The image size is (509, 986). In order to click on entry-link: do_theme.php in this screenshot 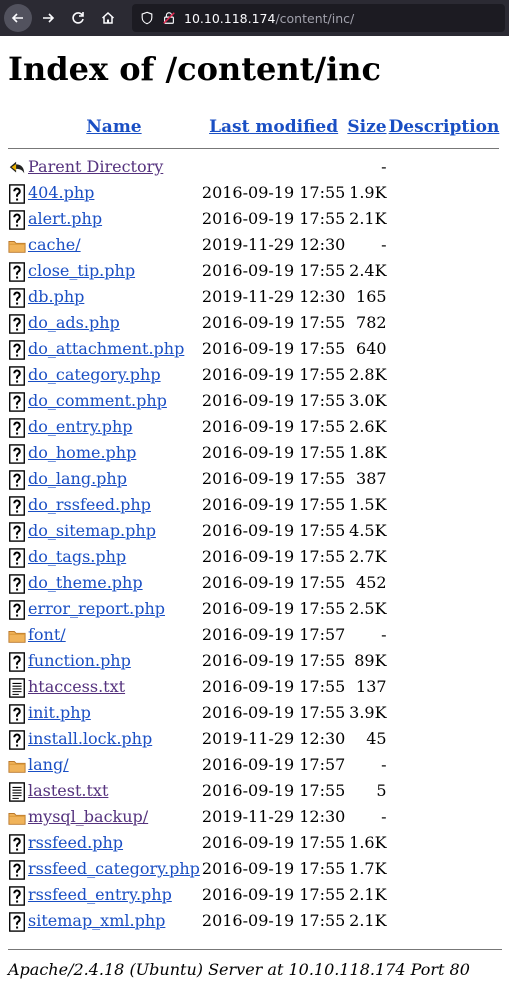, I will do `click(85, 582)`.